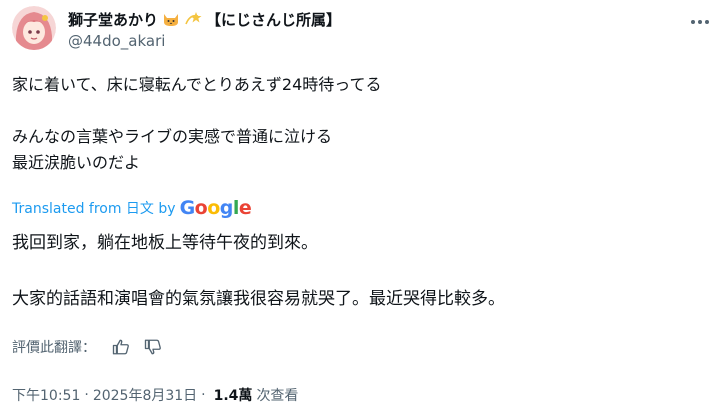 This screenshot has width=727, height=413. What do you see at coordinates (273, 19) in the screenshot?
I see `affiliation-tag: 【にじさんじ所属】` at bounding box center [273, 19].